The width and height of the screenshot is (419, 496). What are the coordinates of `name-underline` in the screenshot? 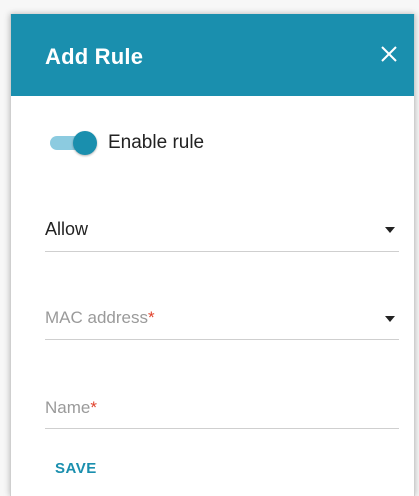 It's located at (222, 428).